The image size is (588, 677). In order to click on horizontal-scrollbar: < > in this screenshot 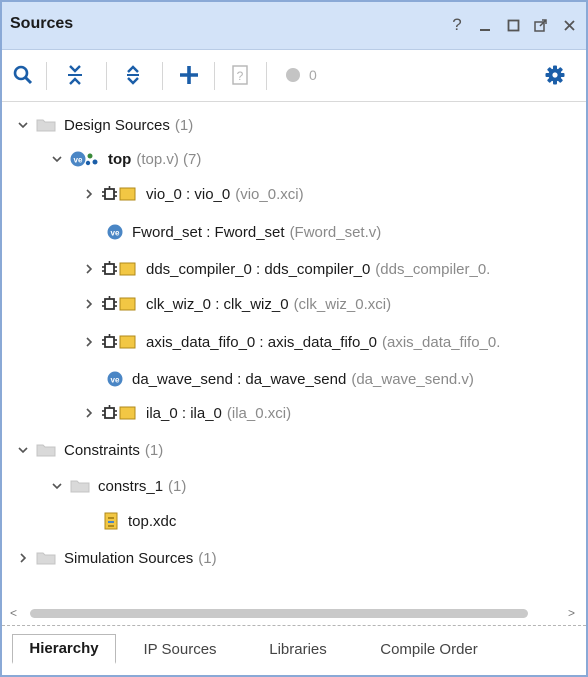, I will do `click(294, 614)`.